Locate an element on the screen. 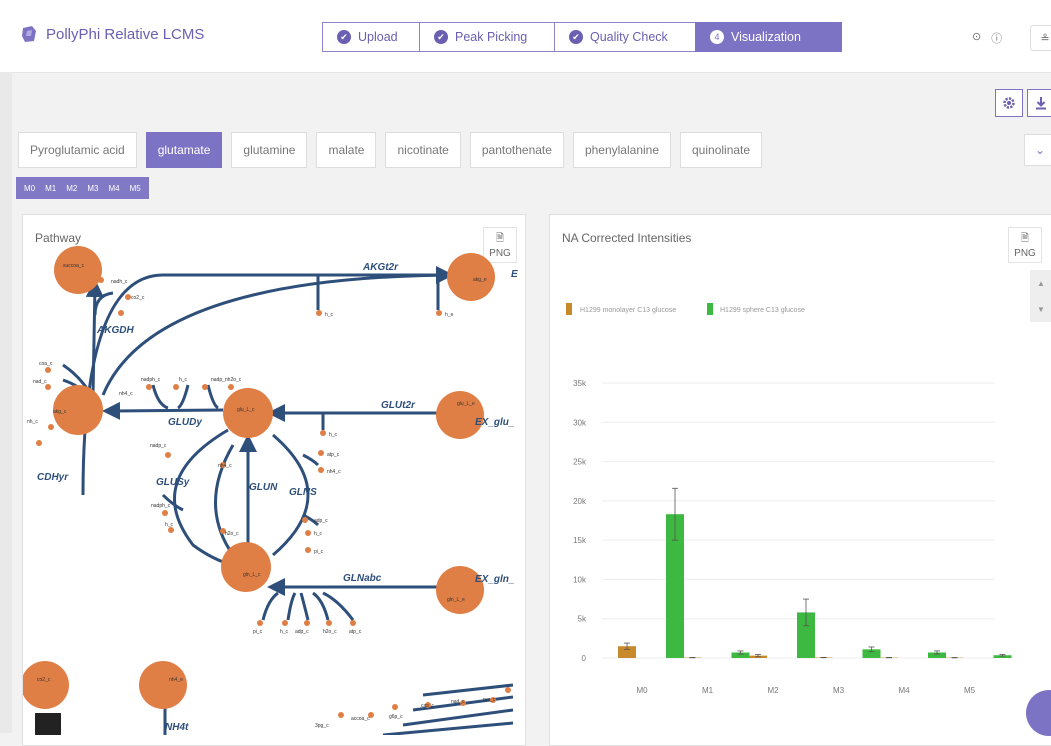 The width and height of the screenshot is (1051, 746). y-tick-label: 35k is located at coordinates (580, 383).